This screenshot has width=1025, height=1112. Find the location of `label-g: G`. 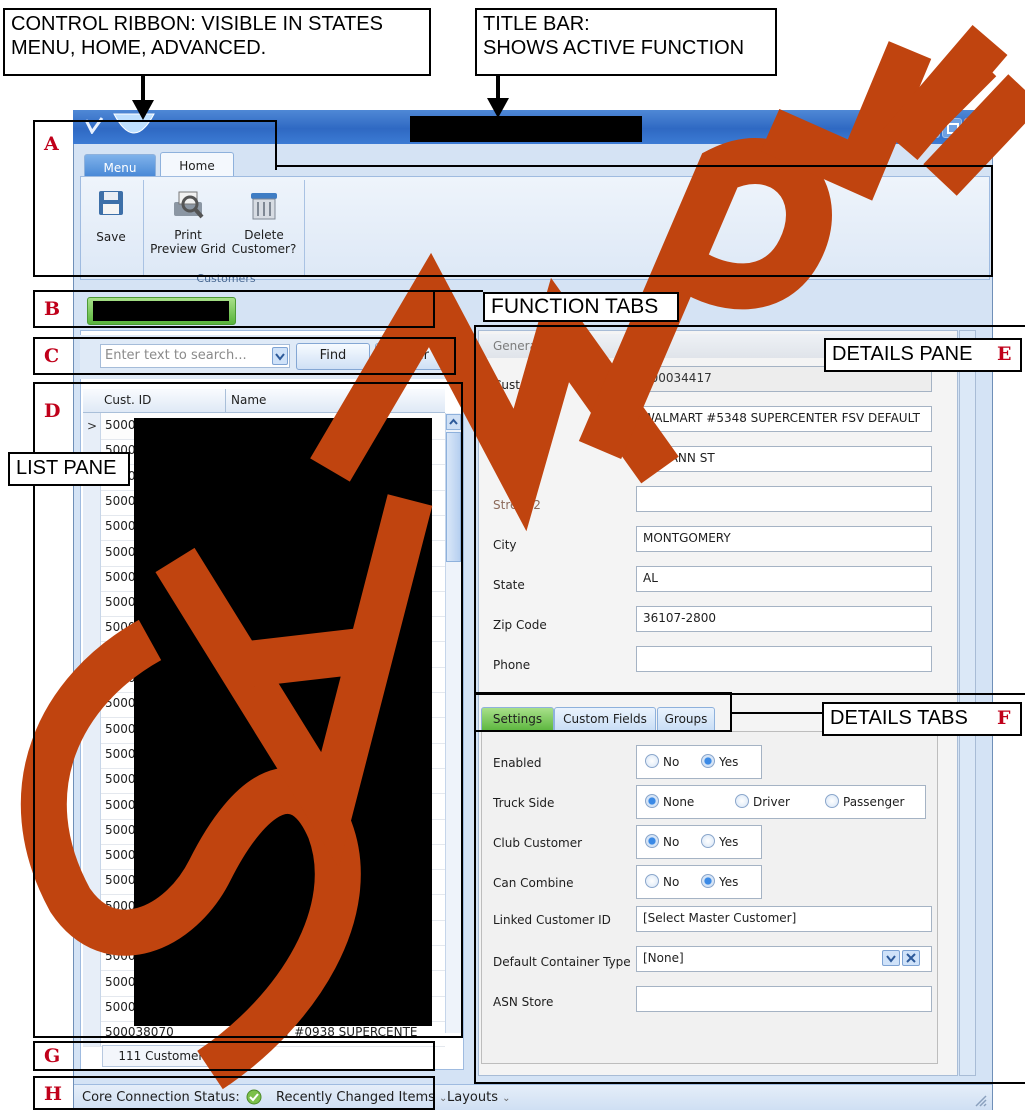

label-g: G is located at coordinates (52, 1056).